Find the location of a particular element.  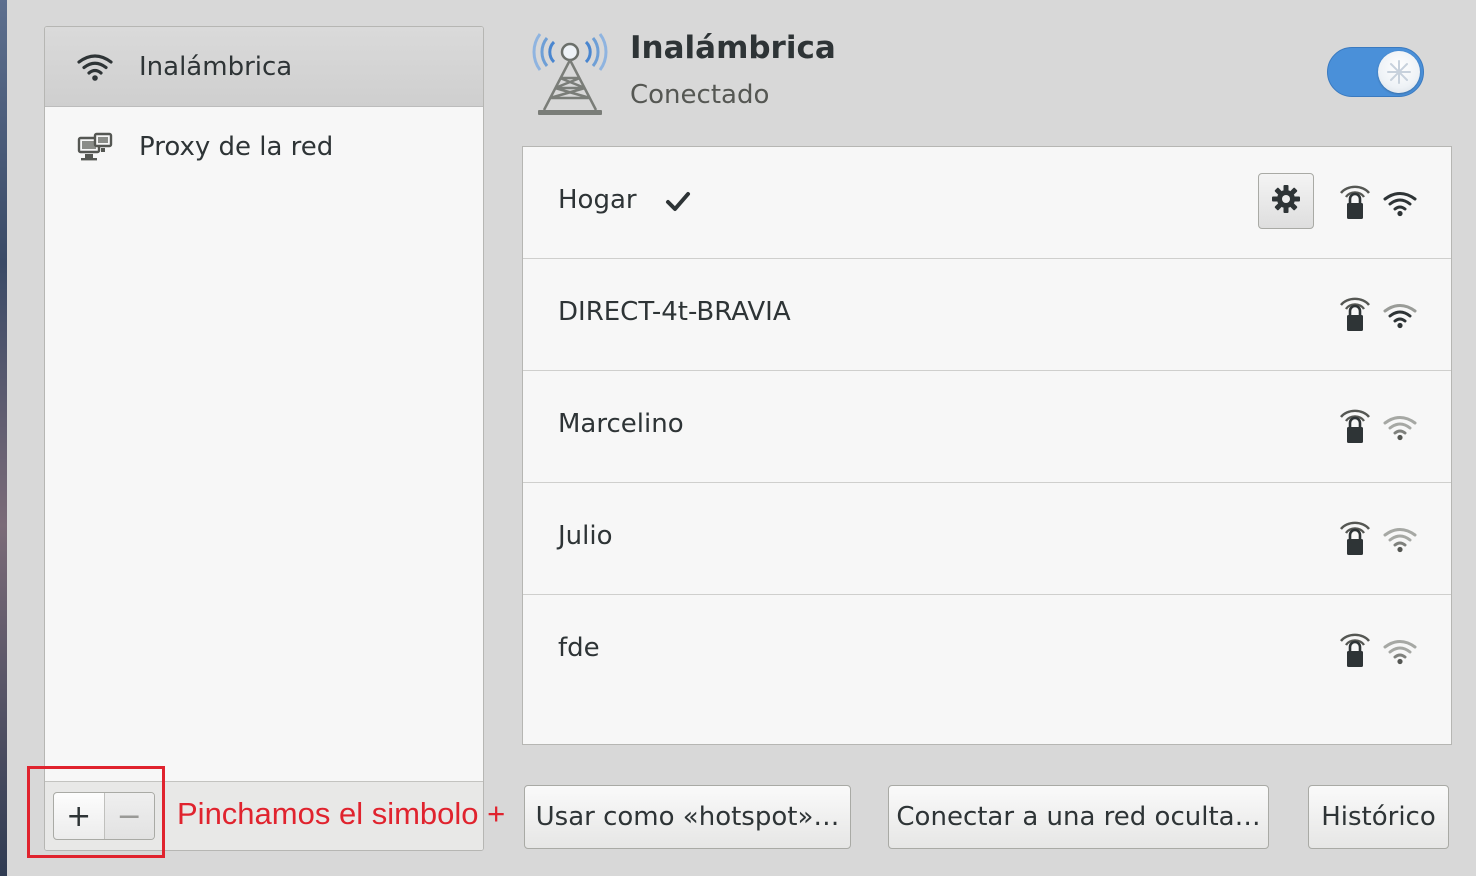

network-name: Hogar is located at coordinates (597, 200).